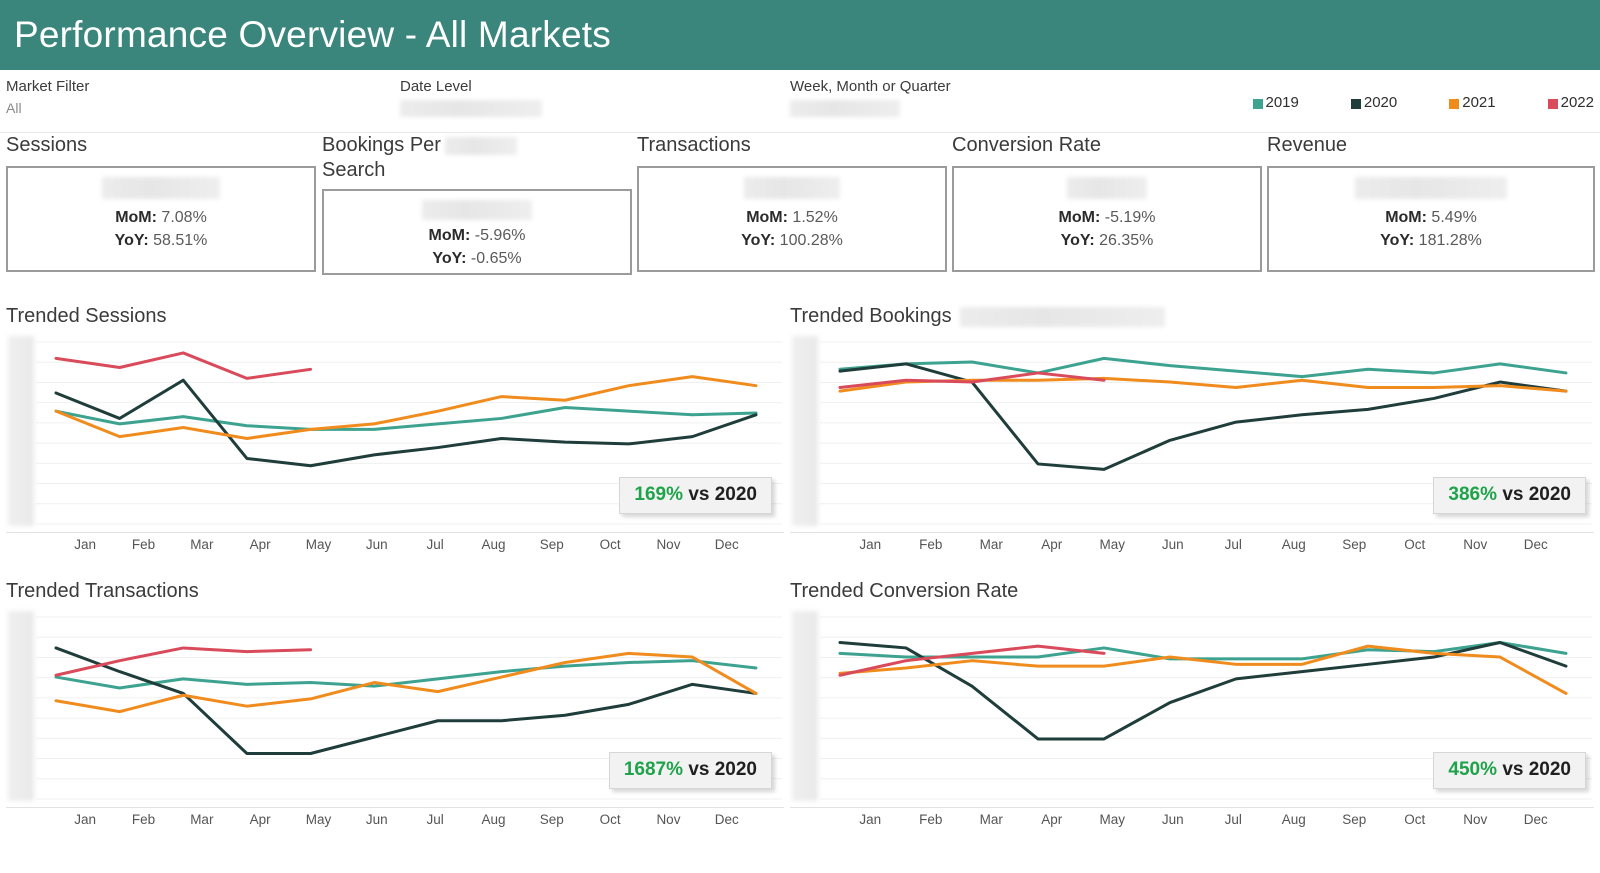  I want to click on kpi-mom-value: 5.49%, so click(1454, 217).